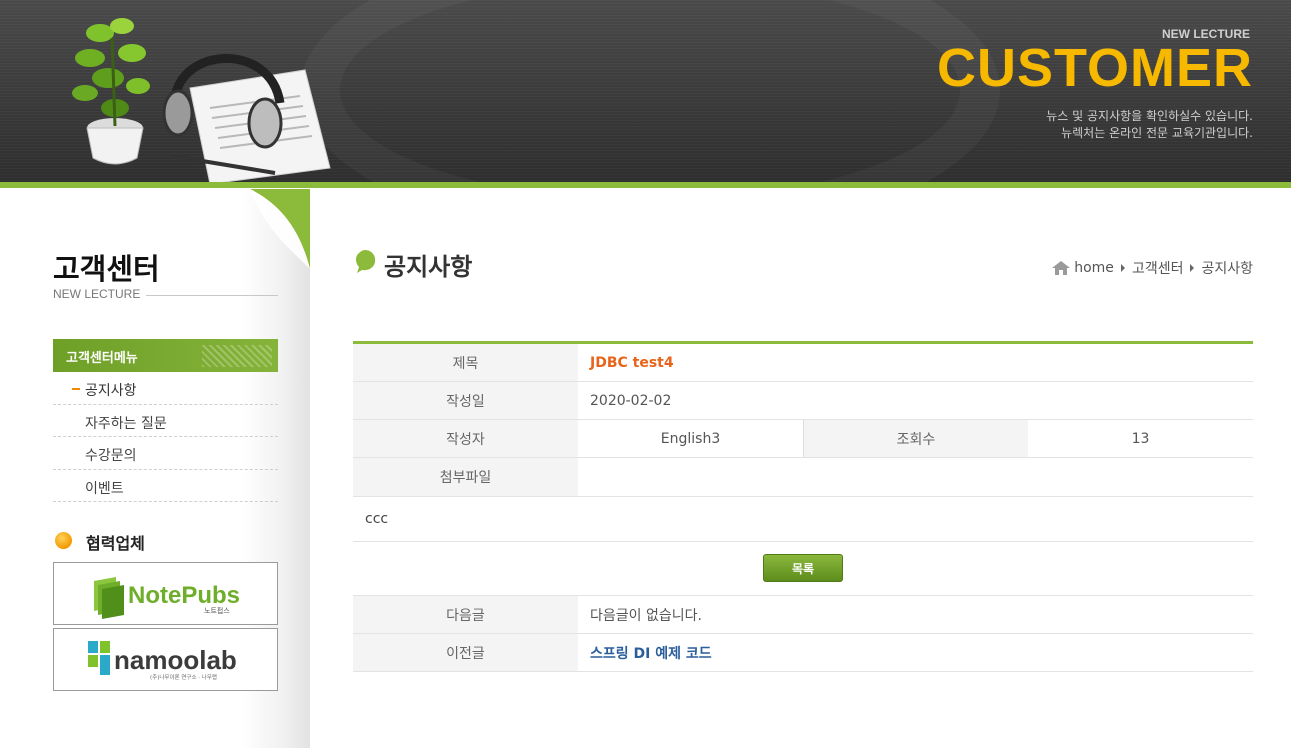 Image resolution: width=1291 pixels, height=748 pixels. Describe the element at coordinates (165, 486) in the screenshot. I see `sidebar-item-event: 이벤트` at that location.